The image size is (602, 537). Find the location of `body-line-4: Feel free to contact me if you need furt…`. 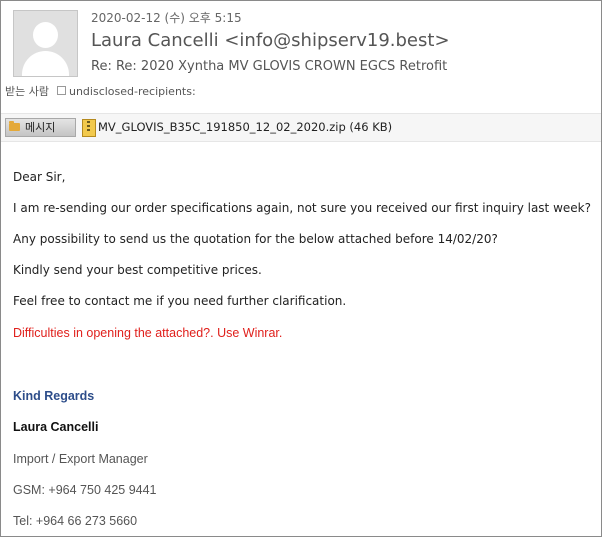

body-line-4: Feel free to contact me if you need furt… is located at coordinates (180, 301).